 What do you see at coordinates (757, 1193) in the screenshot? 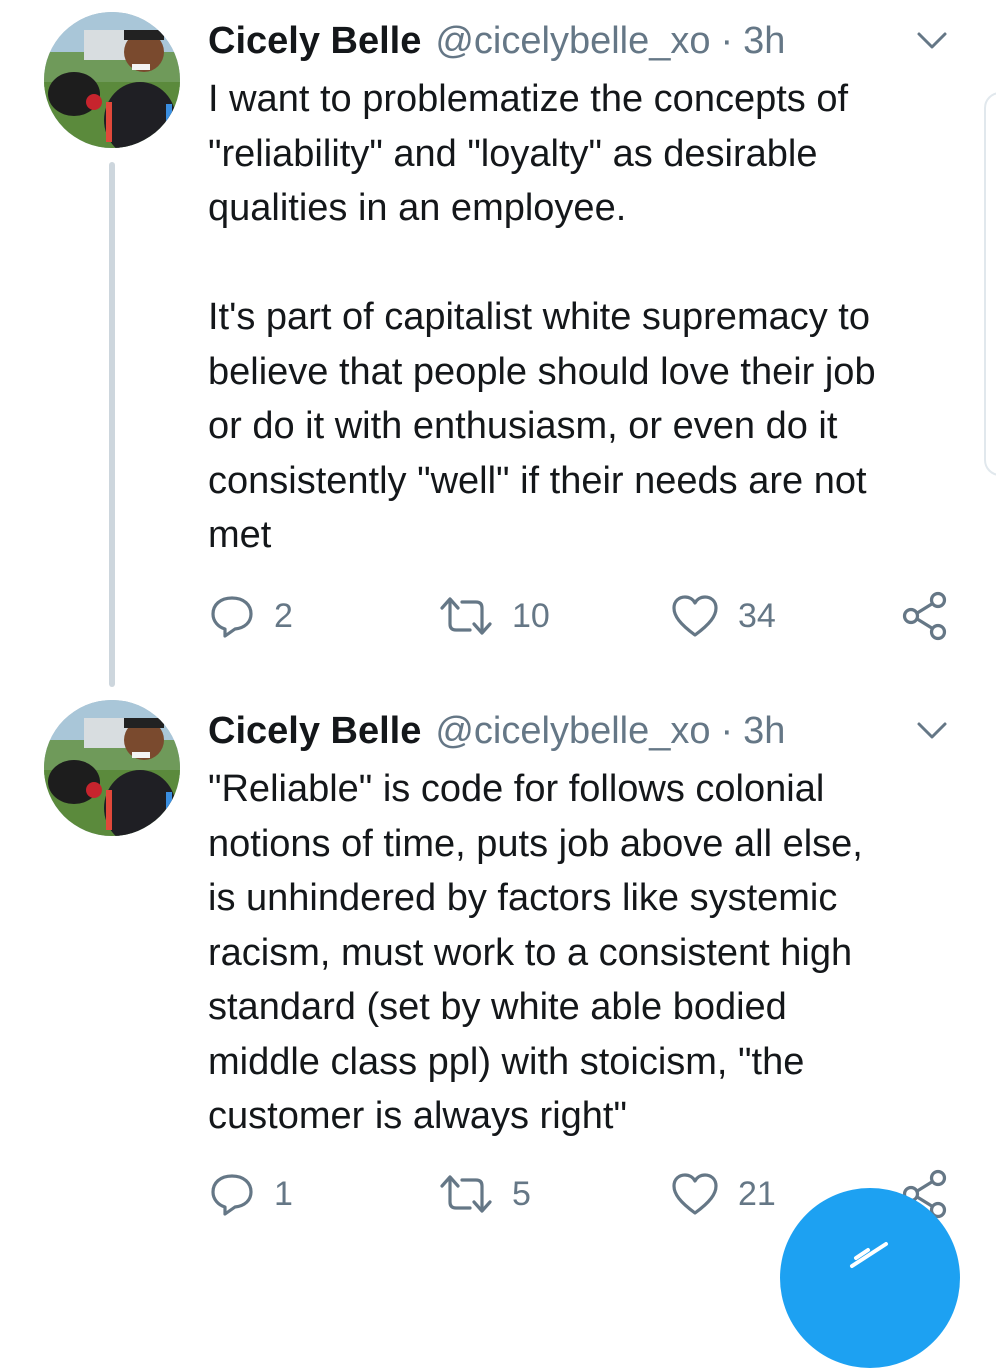
I see `like-count: 21` at bounding box center [757, 1193].